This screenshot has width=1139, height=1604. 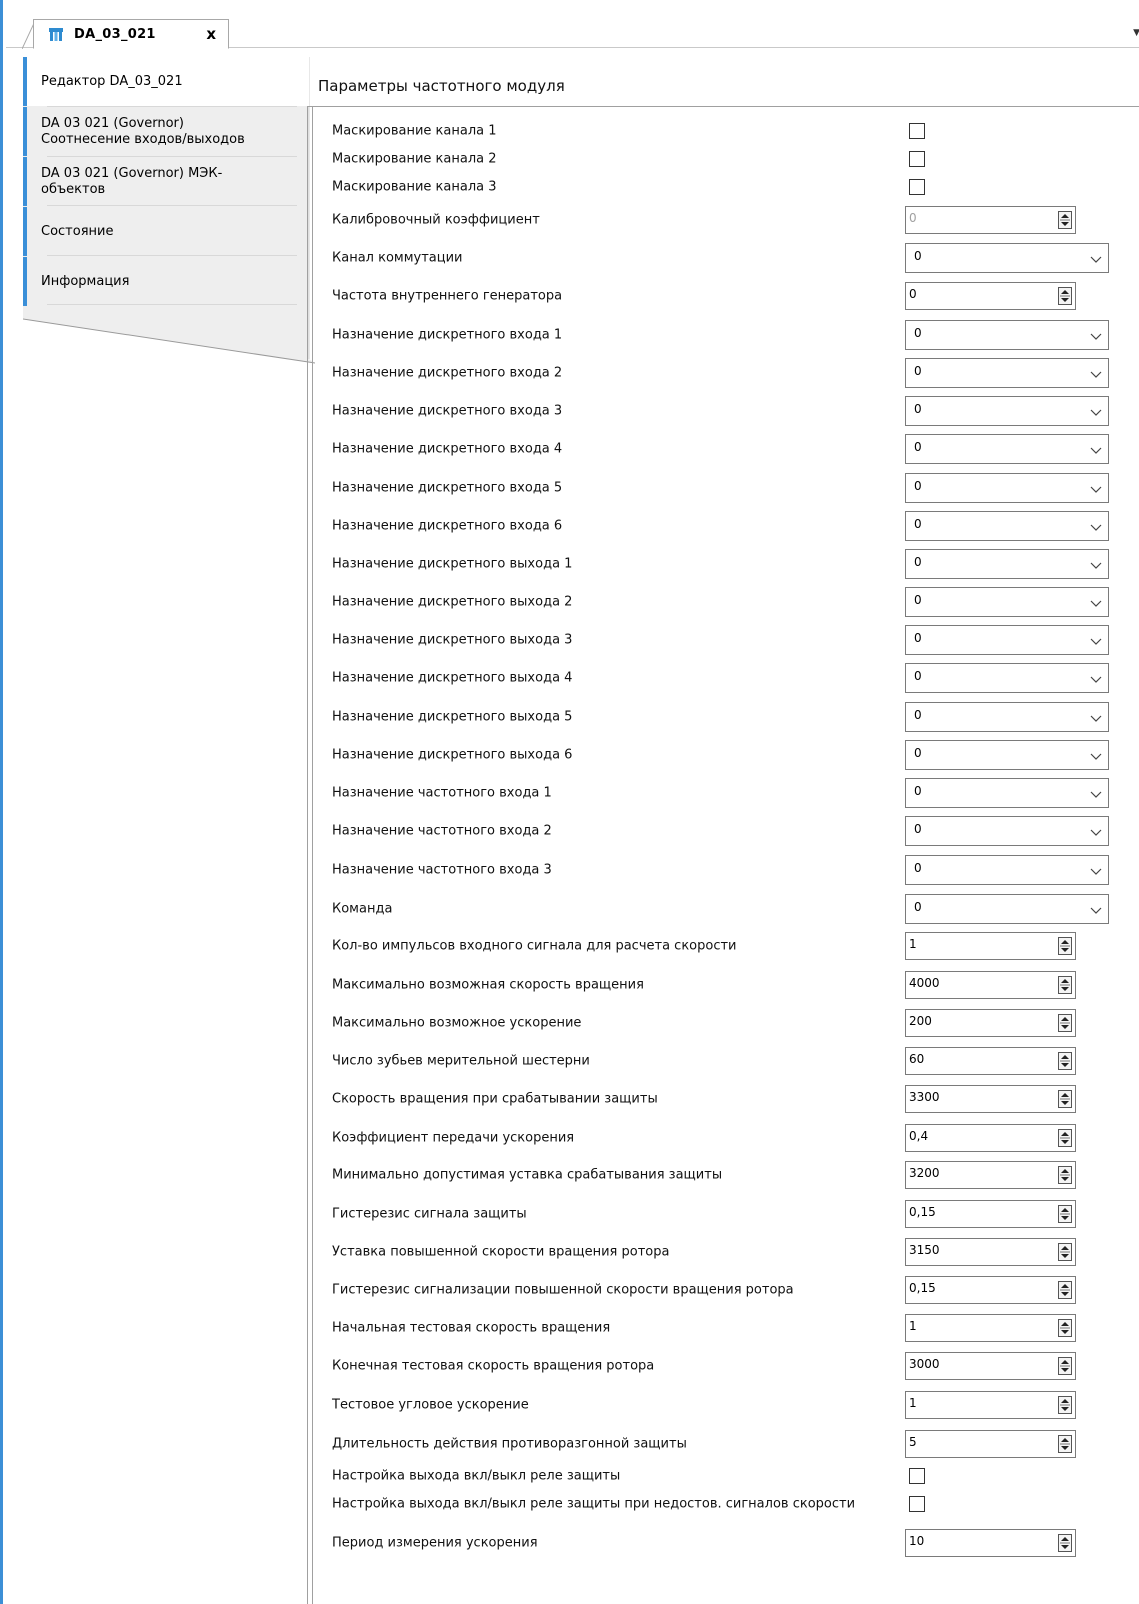 I want to click on nav-item-label: Редактор DA_03_021, so click(x=112, y=82).